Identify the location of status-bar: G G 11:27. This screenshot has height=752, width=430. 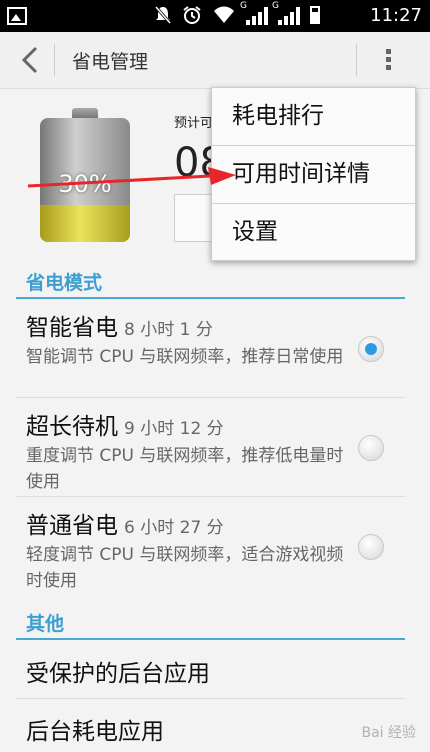
(215, 16).